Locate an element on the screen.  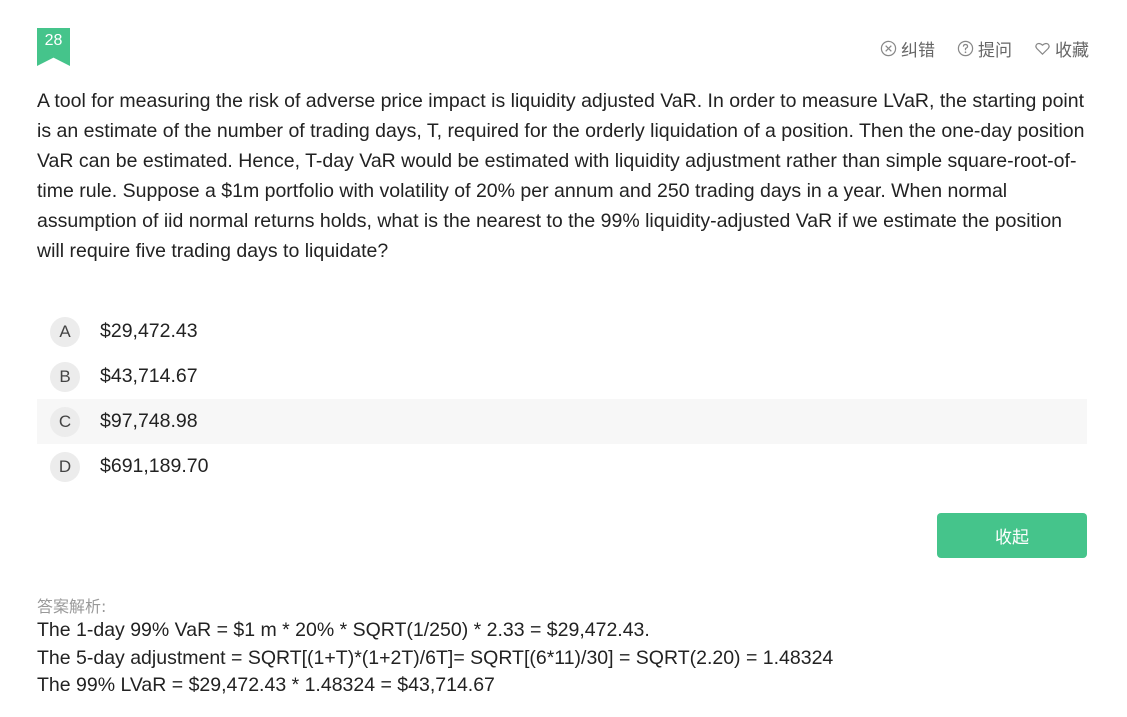
option-letter: A is located at coordinates (65, 331).